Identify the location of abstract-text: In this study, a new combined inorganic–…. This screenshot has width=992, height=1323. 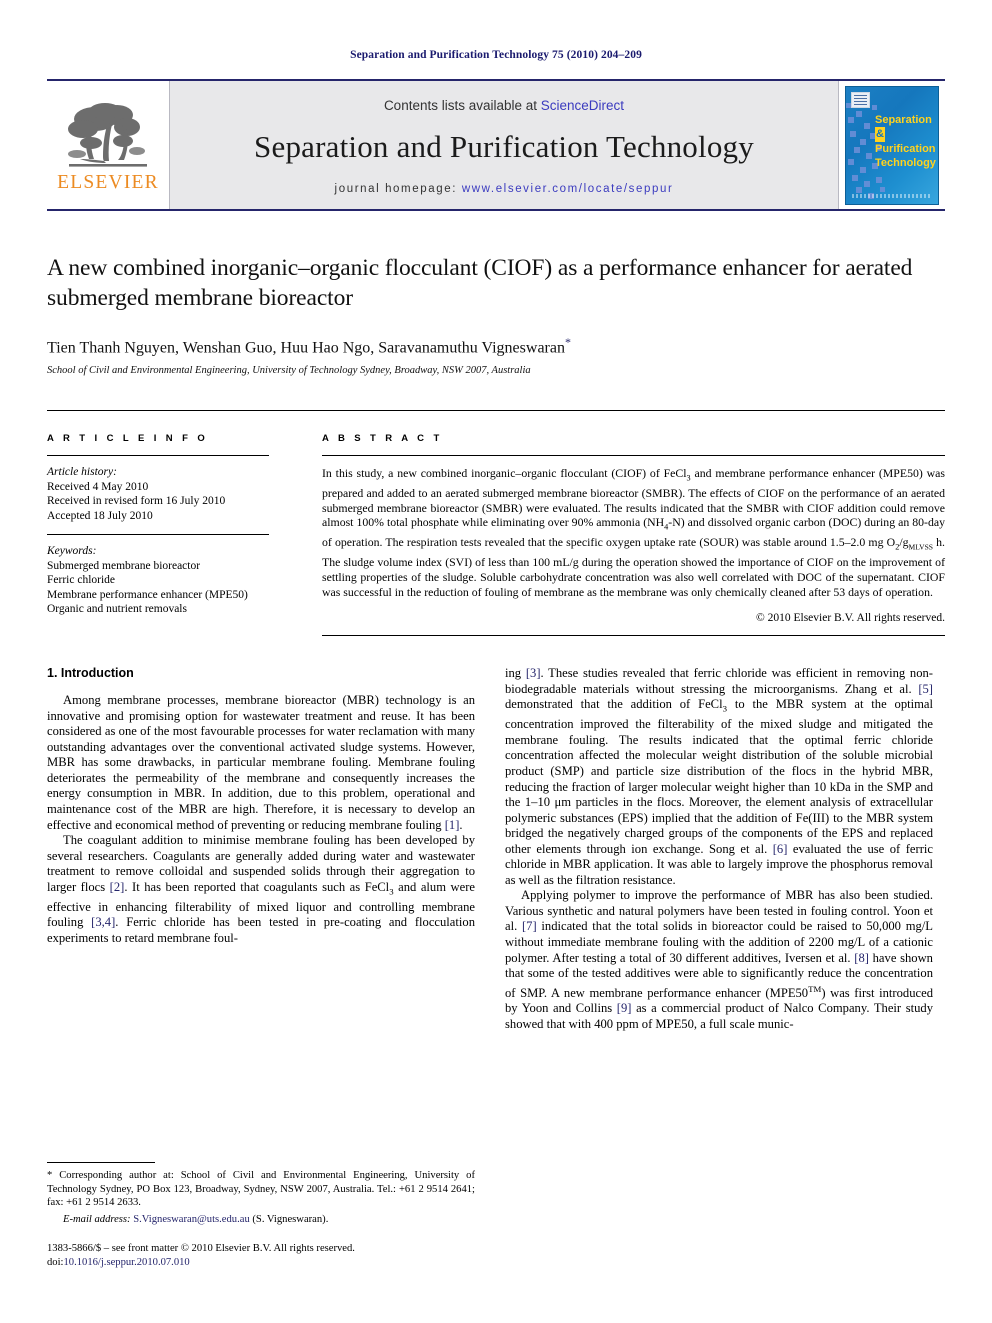
(633, 532).